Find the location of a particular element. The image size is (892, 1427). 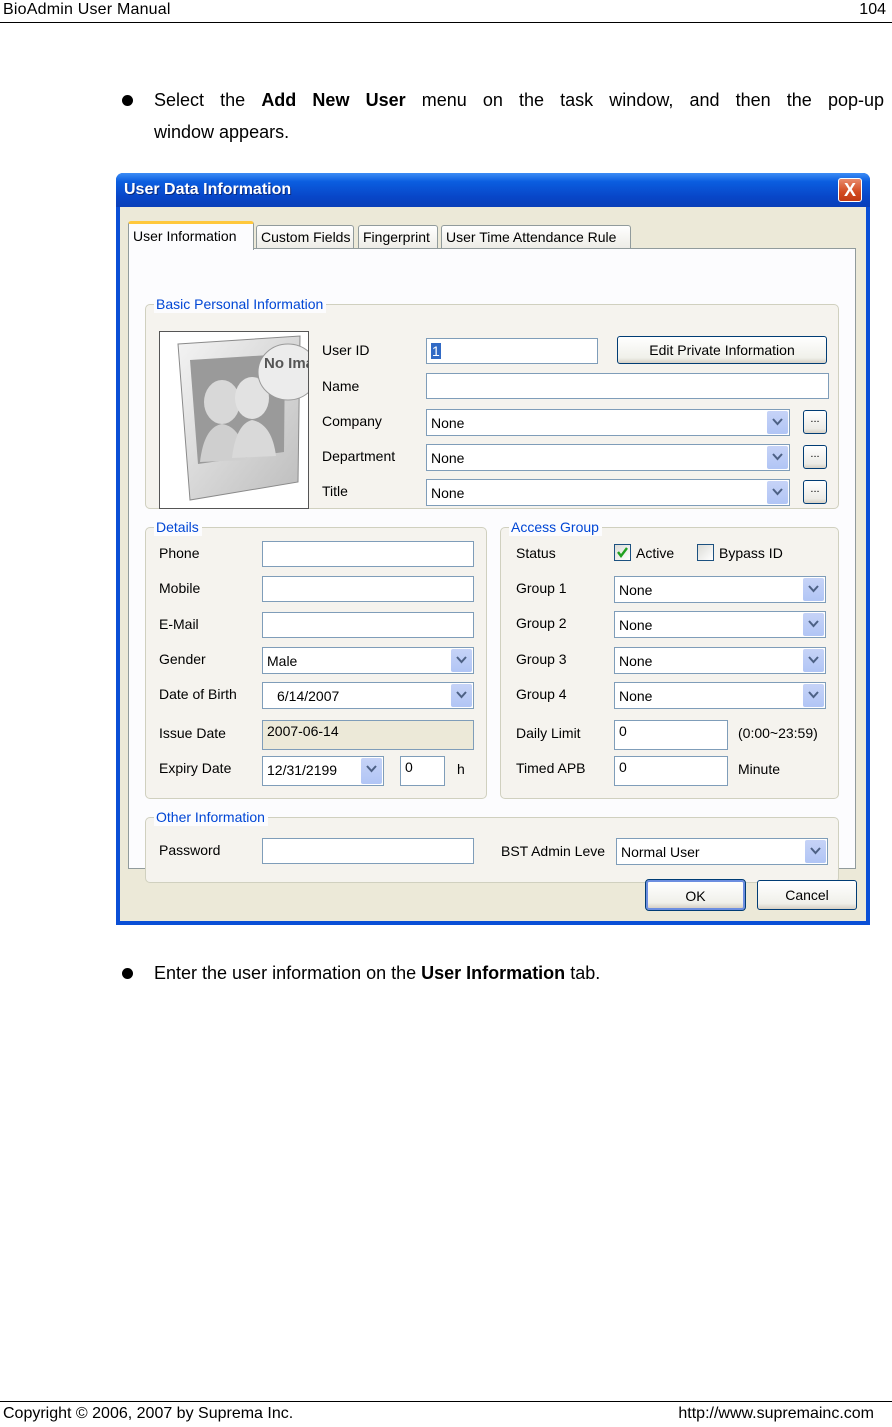

user-id-input: 1 is located at coordinates (512, 351).